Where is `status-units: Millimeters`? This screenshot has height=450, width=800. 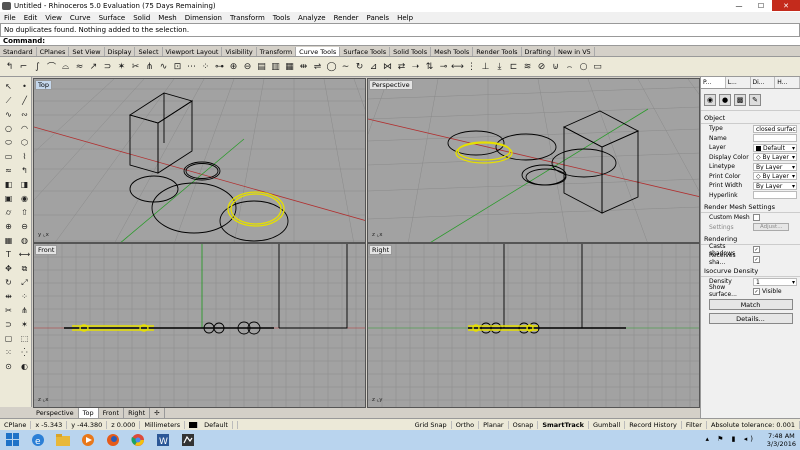
status-units: Millimeters is located at coordinates (163, 424).